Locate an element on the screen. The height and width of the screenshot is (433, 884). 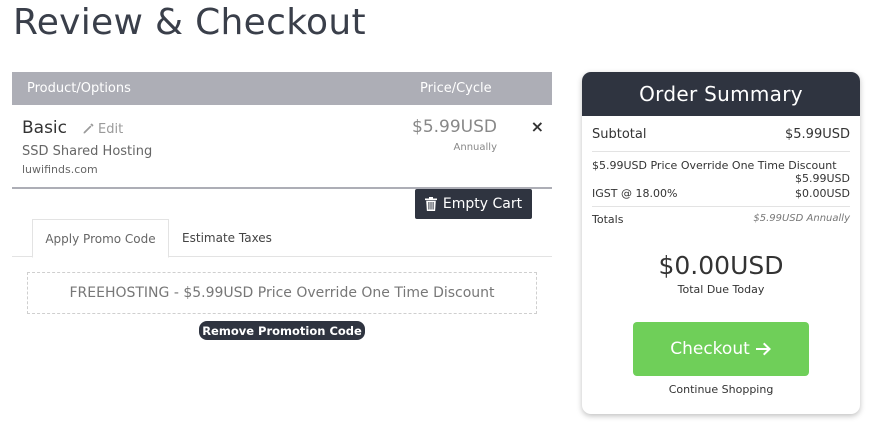
item-cycle: Annually is located at coordinates (475, 147).